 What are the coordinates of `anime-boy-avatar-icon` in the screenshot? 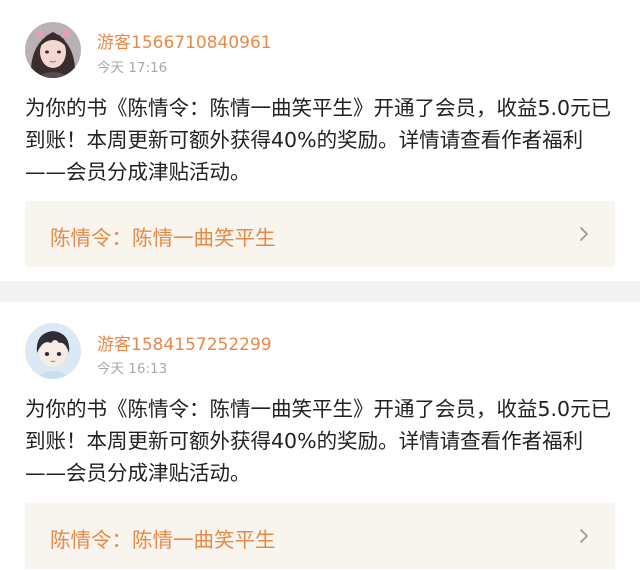 It's located at (53, 351).